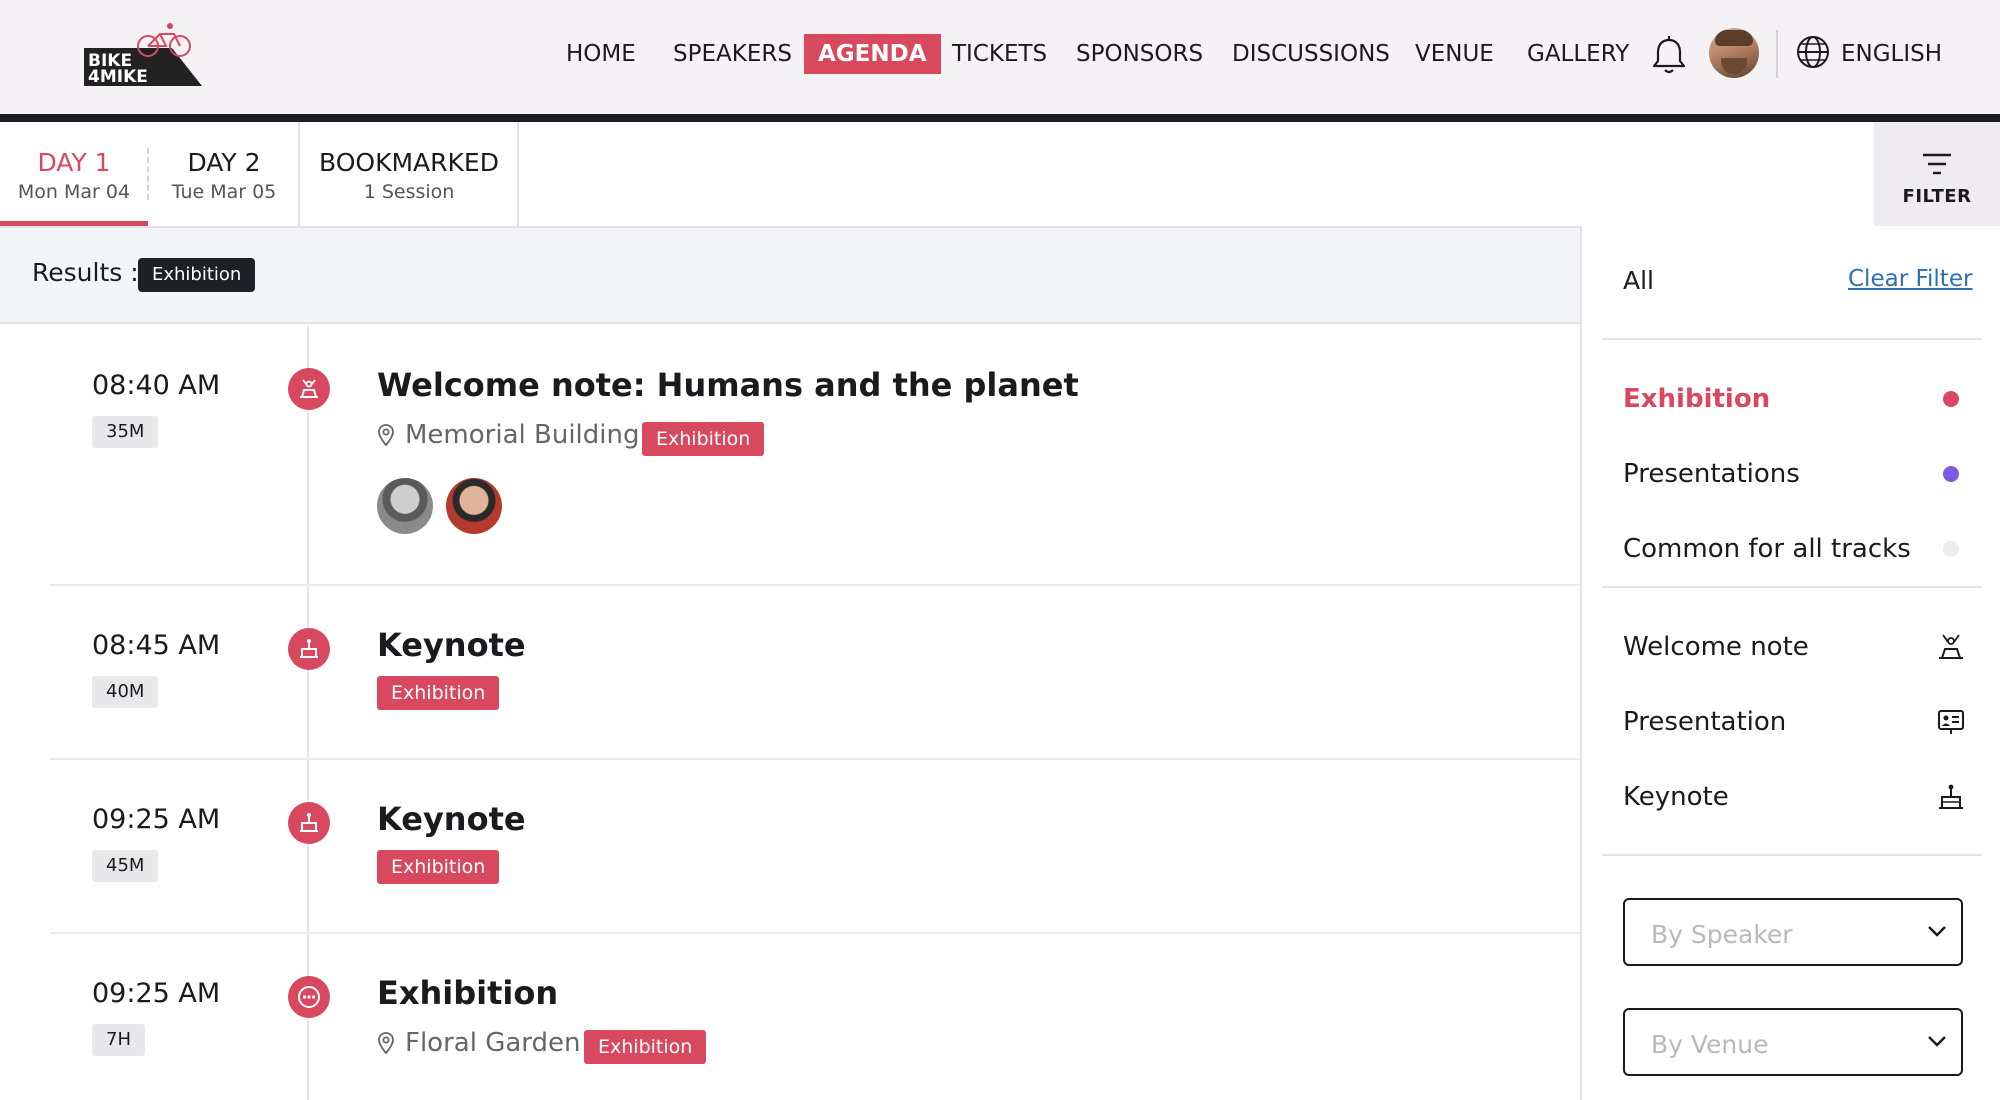 The image size is (2000, 1100). I want to click on session-title: Welcome note: Humans and the planet, so click(728, 385).